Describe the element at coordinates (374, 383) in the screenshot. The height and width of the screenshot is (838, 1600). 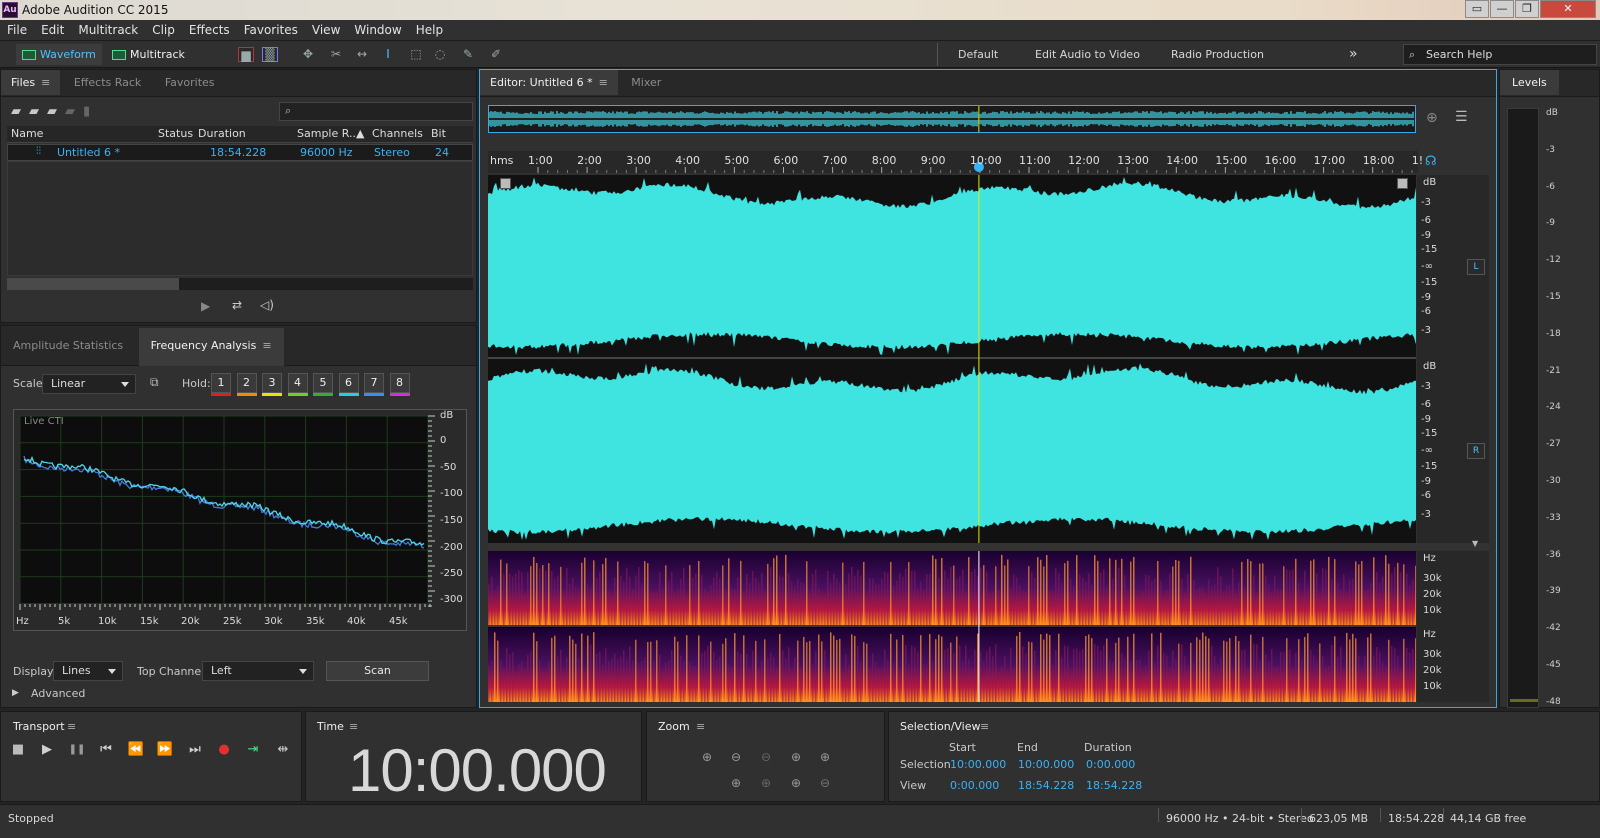
I see `hold-button-7: 7` at that location.